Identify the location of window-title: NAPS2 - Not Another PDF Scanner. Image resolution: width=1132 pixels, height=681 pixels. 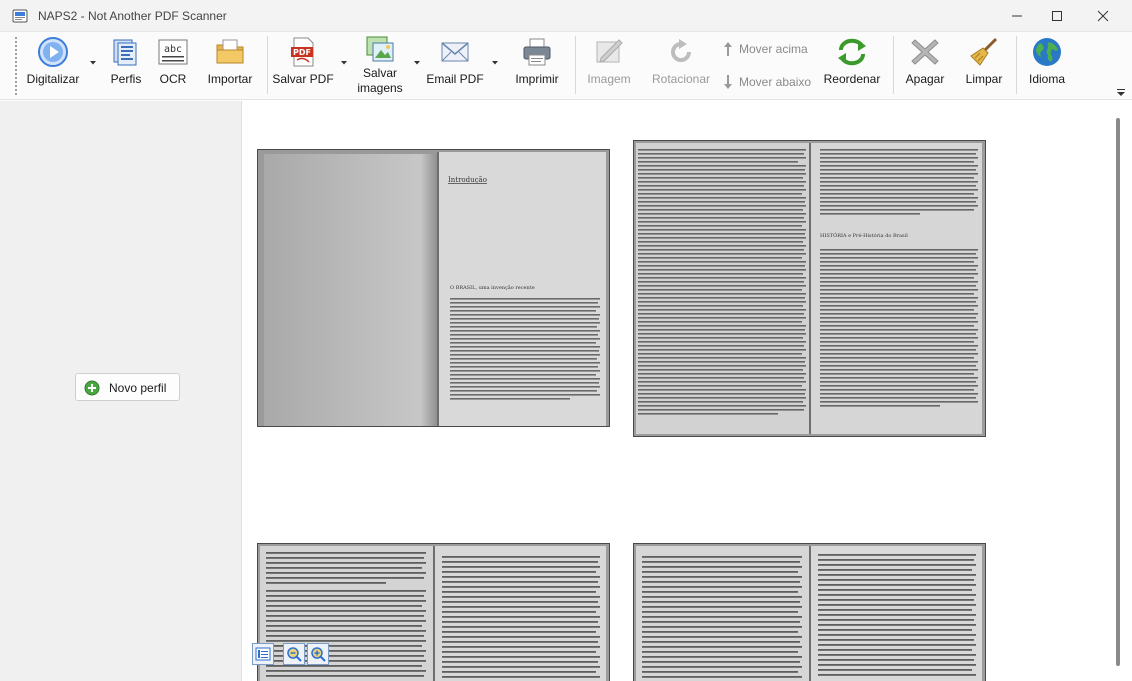
(132, 16).